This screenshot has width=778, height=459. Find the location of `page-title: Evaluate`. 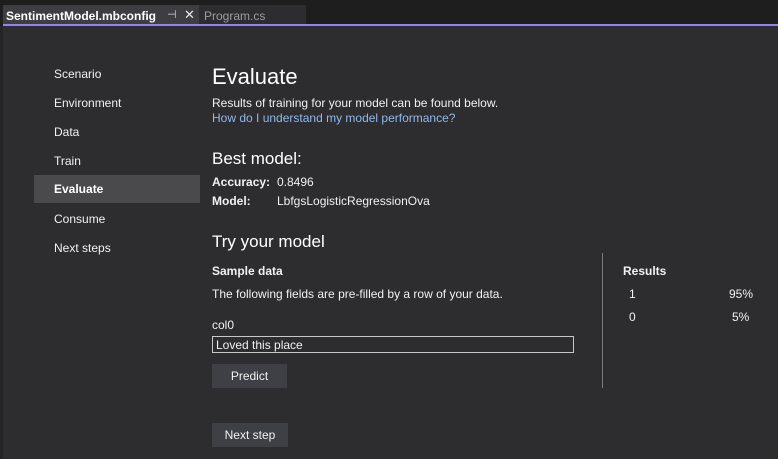

page-title: Evaluate is located at coordinates (255, 76).